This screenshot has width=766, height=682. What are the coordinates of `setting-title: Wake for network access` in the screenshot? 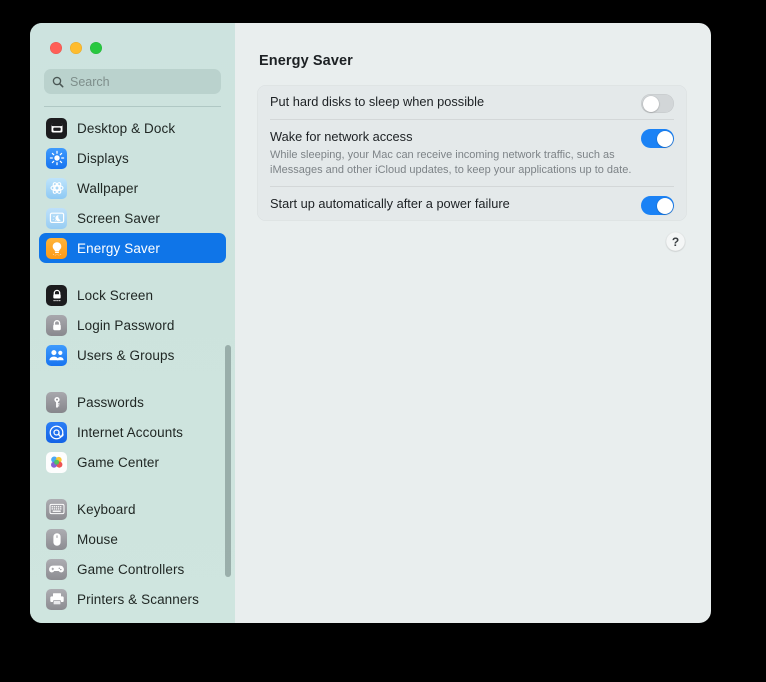 It's located at (341, 136).